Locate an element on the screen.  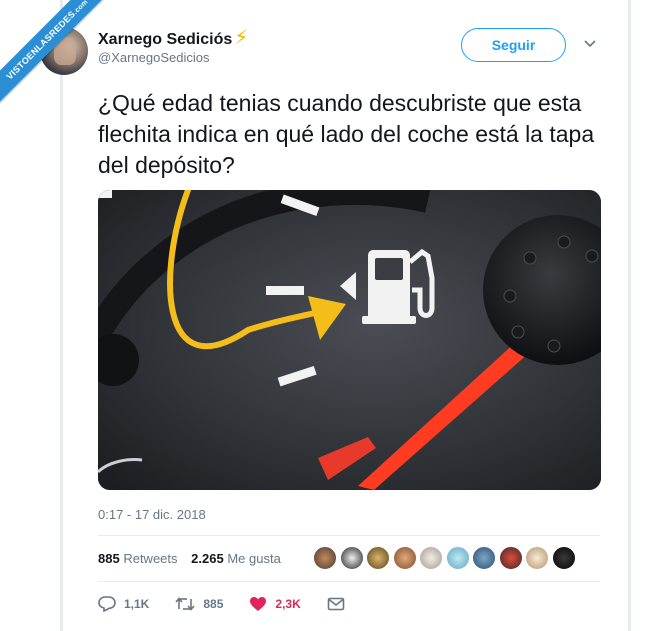
retweets-label: Retweets is located at coordinates (150, 558).